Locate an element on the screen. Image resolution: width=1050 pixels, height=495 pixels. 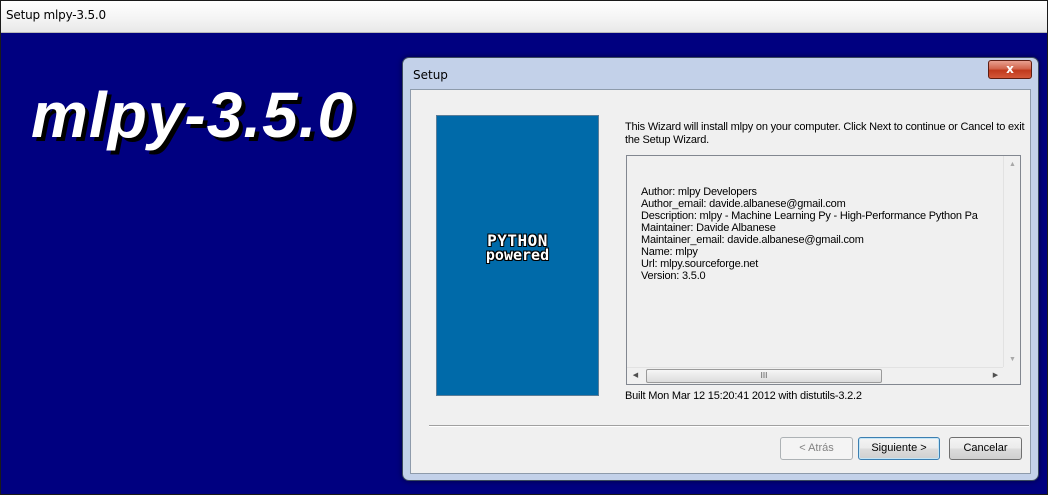
scroll-up-arrow-icon: ▲ is located at coordinates (1012, 164).